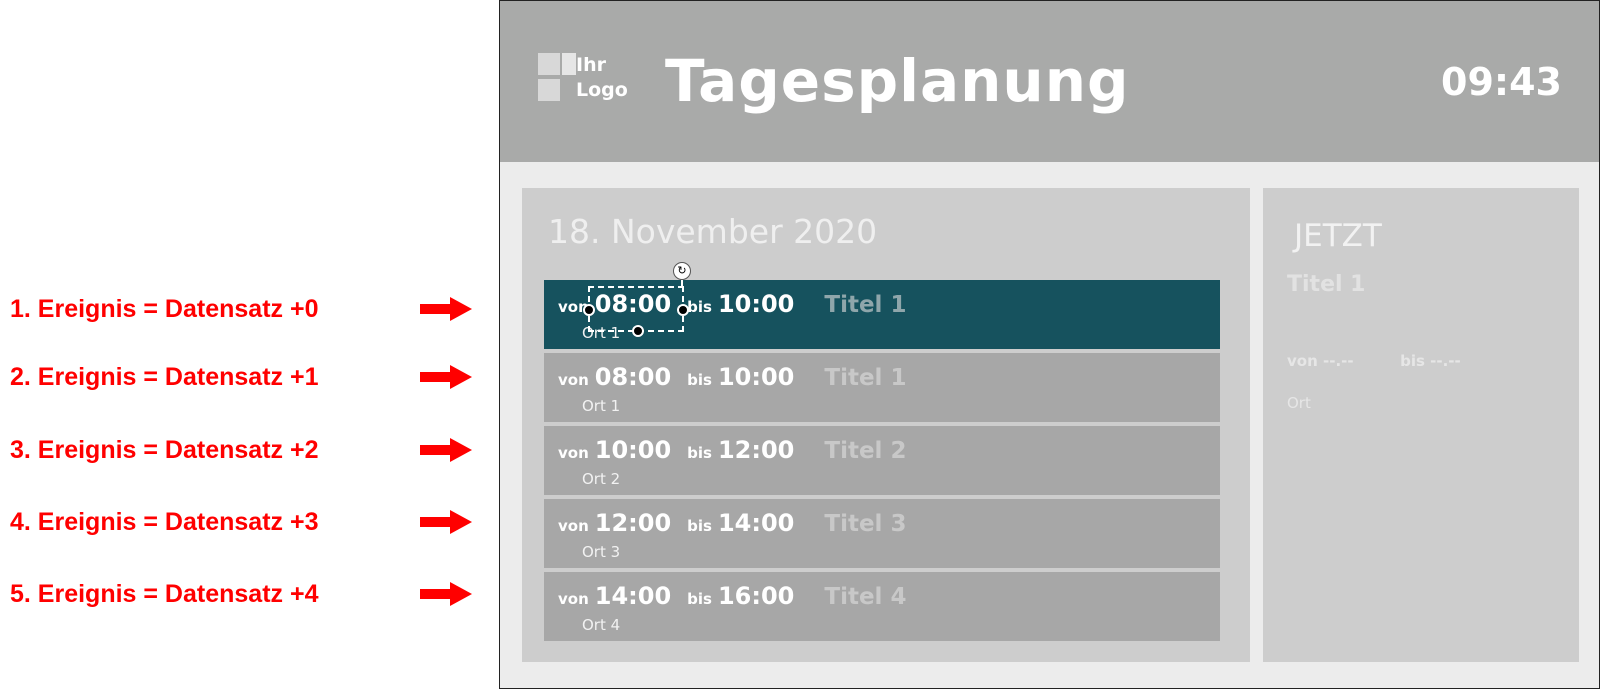  I want to click on annotation-row: 1. Ereignis = Datensatz +0, so click(241, 309).